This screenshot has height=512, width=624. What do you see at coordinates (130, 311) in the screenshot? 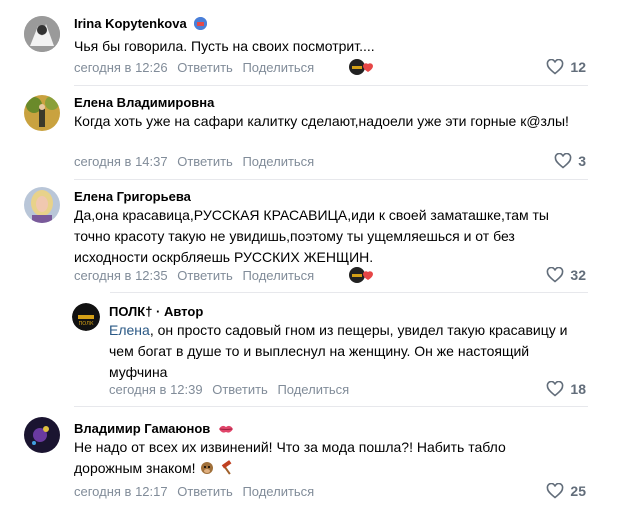
I see `author-name: ПОЛК†` at bounding box center [130, 311].